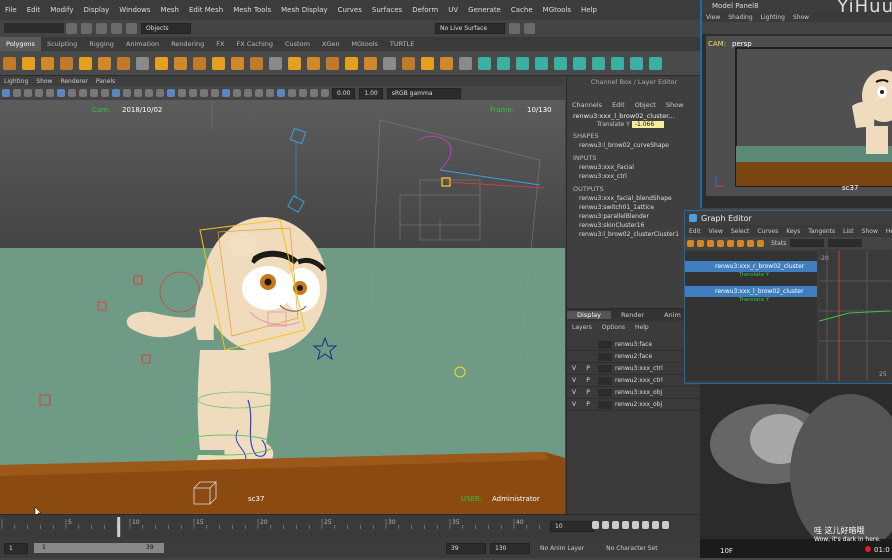  What do you see at coordinates (510, 548) in the screenshot?
I see `total-frame-field: 130` at bounding box center [510, 548].